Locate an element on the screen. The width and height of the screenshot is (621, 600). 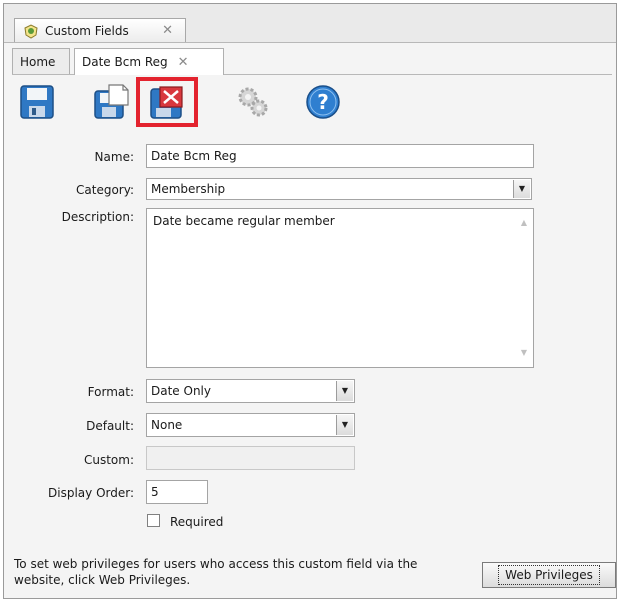
format-dropdown-arrow-icon: ▼ is located at coordinates (344, 391).